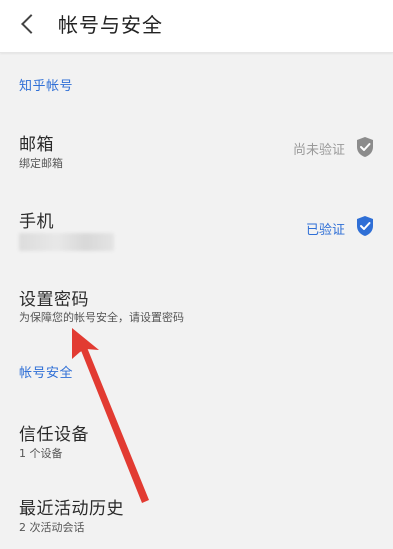 The height and width of the screenshot is (549, 393). Describe the element at coordinates (36, 145) in the screenshot. I see `email-label: 邮箱` at that location.